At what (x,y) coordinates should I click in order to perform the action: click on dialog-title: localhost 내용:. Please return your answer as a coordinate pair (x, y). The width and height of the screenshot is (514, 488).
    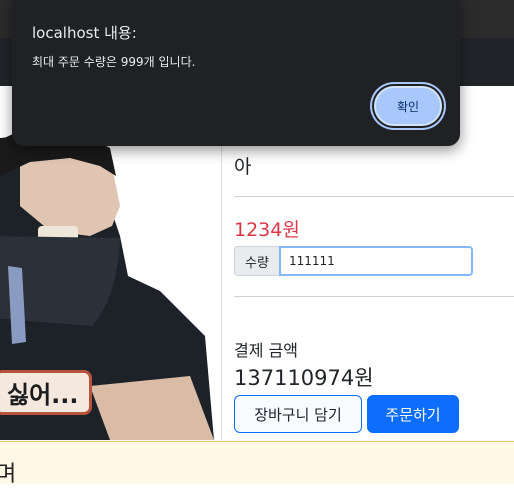
    Looking at the image, I should click on (84, 33).